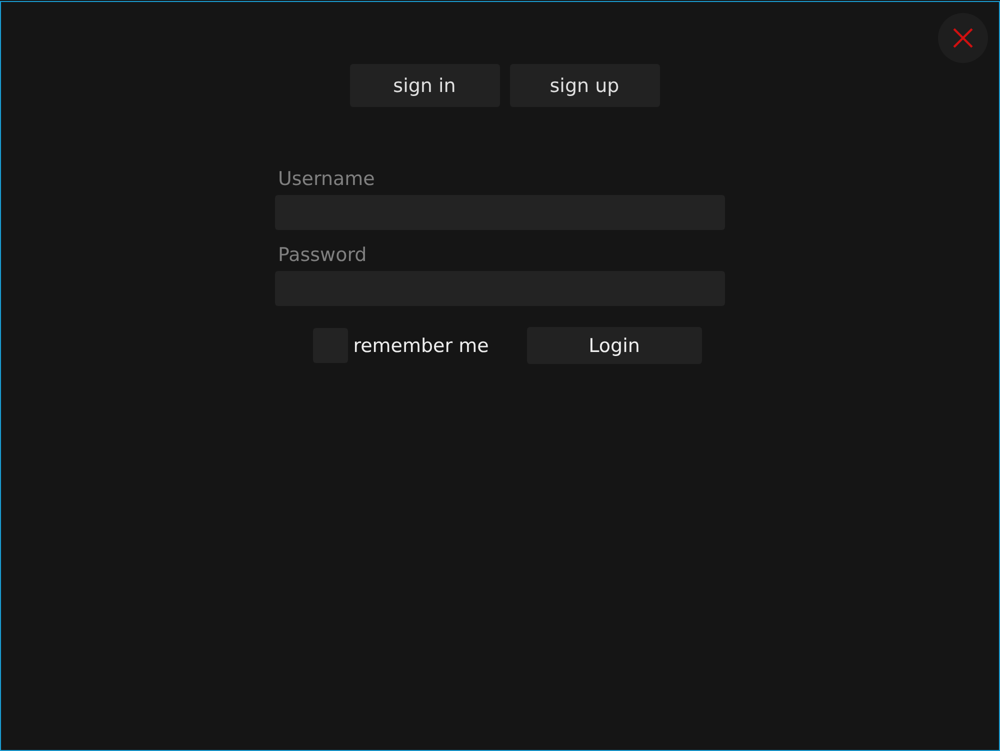 The height and width of the screenshot is (751, 1000). I want to click on field-label: Username, so click(326, 179).